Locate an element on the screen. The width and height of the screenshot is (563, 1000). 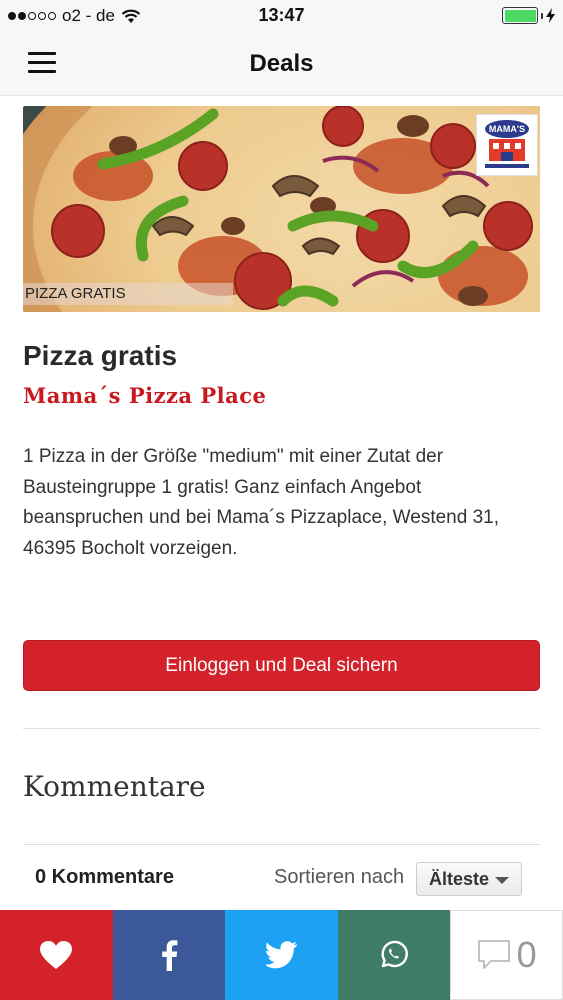
facebook-icon is located at coordinates (170, 955).